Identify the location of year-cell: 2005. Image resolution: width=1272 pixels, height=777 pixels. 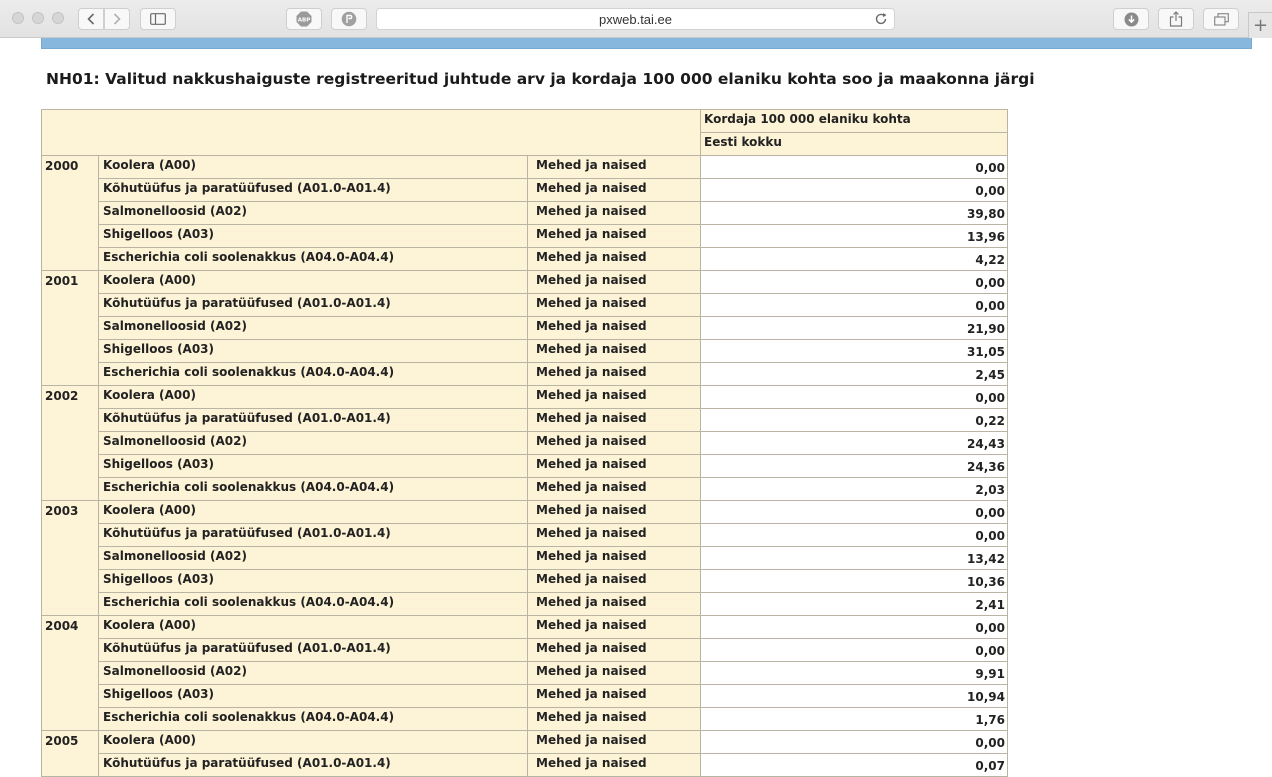
(70, 753).